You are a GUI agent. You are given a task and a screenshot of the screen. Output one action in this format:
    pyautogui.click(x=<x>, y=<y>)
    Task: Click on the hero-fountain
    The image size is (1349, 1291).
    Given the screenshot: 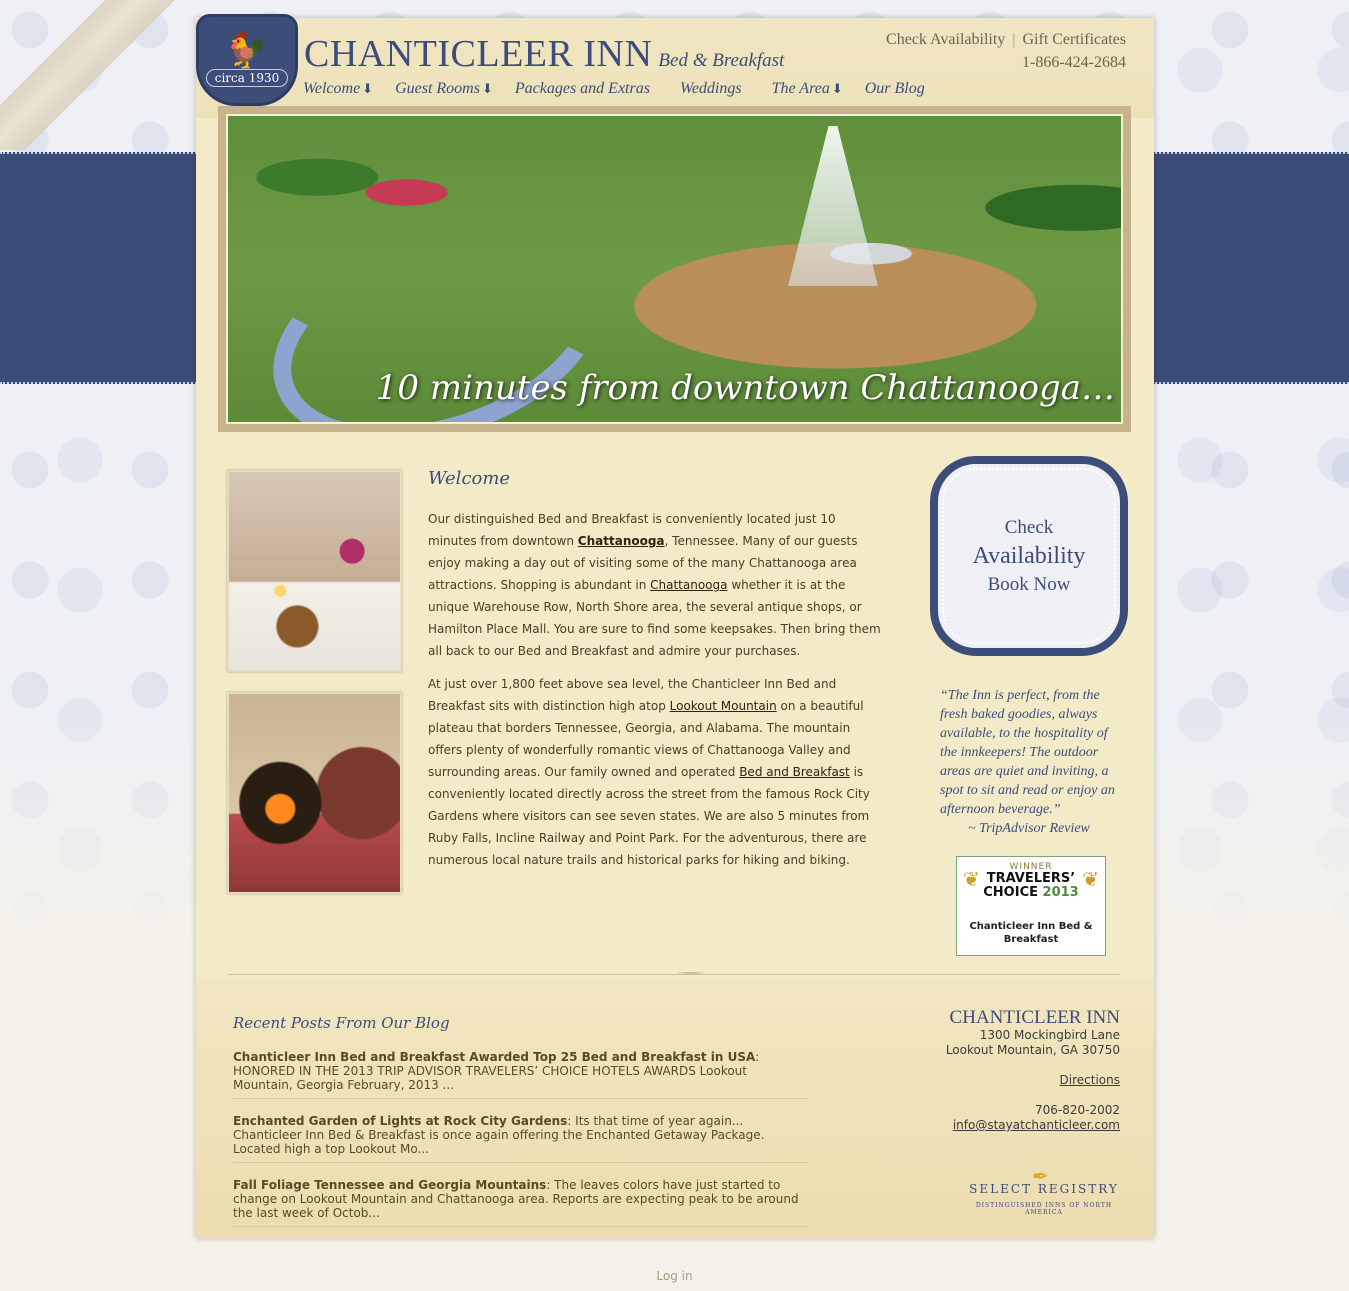 What is the action you would take?
    pyautogui.click(x=833, y=206)
    